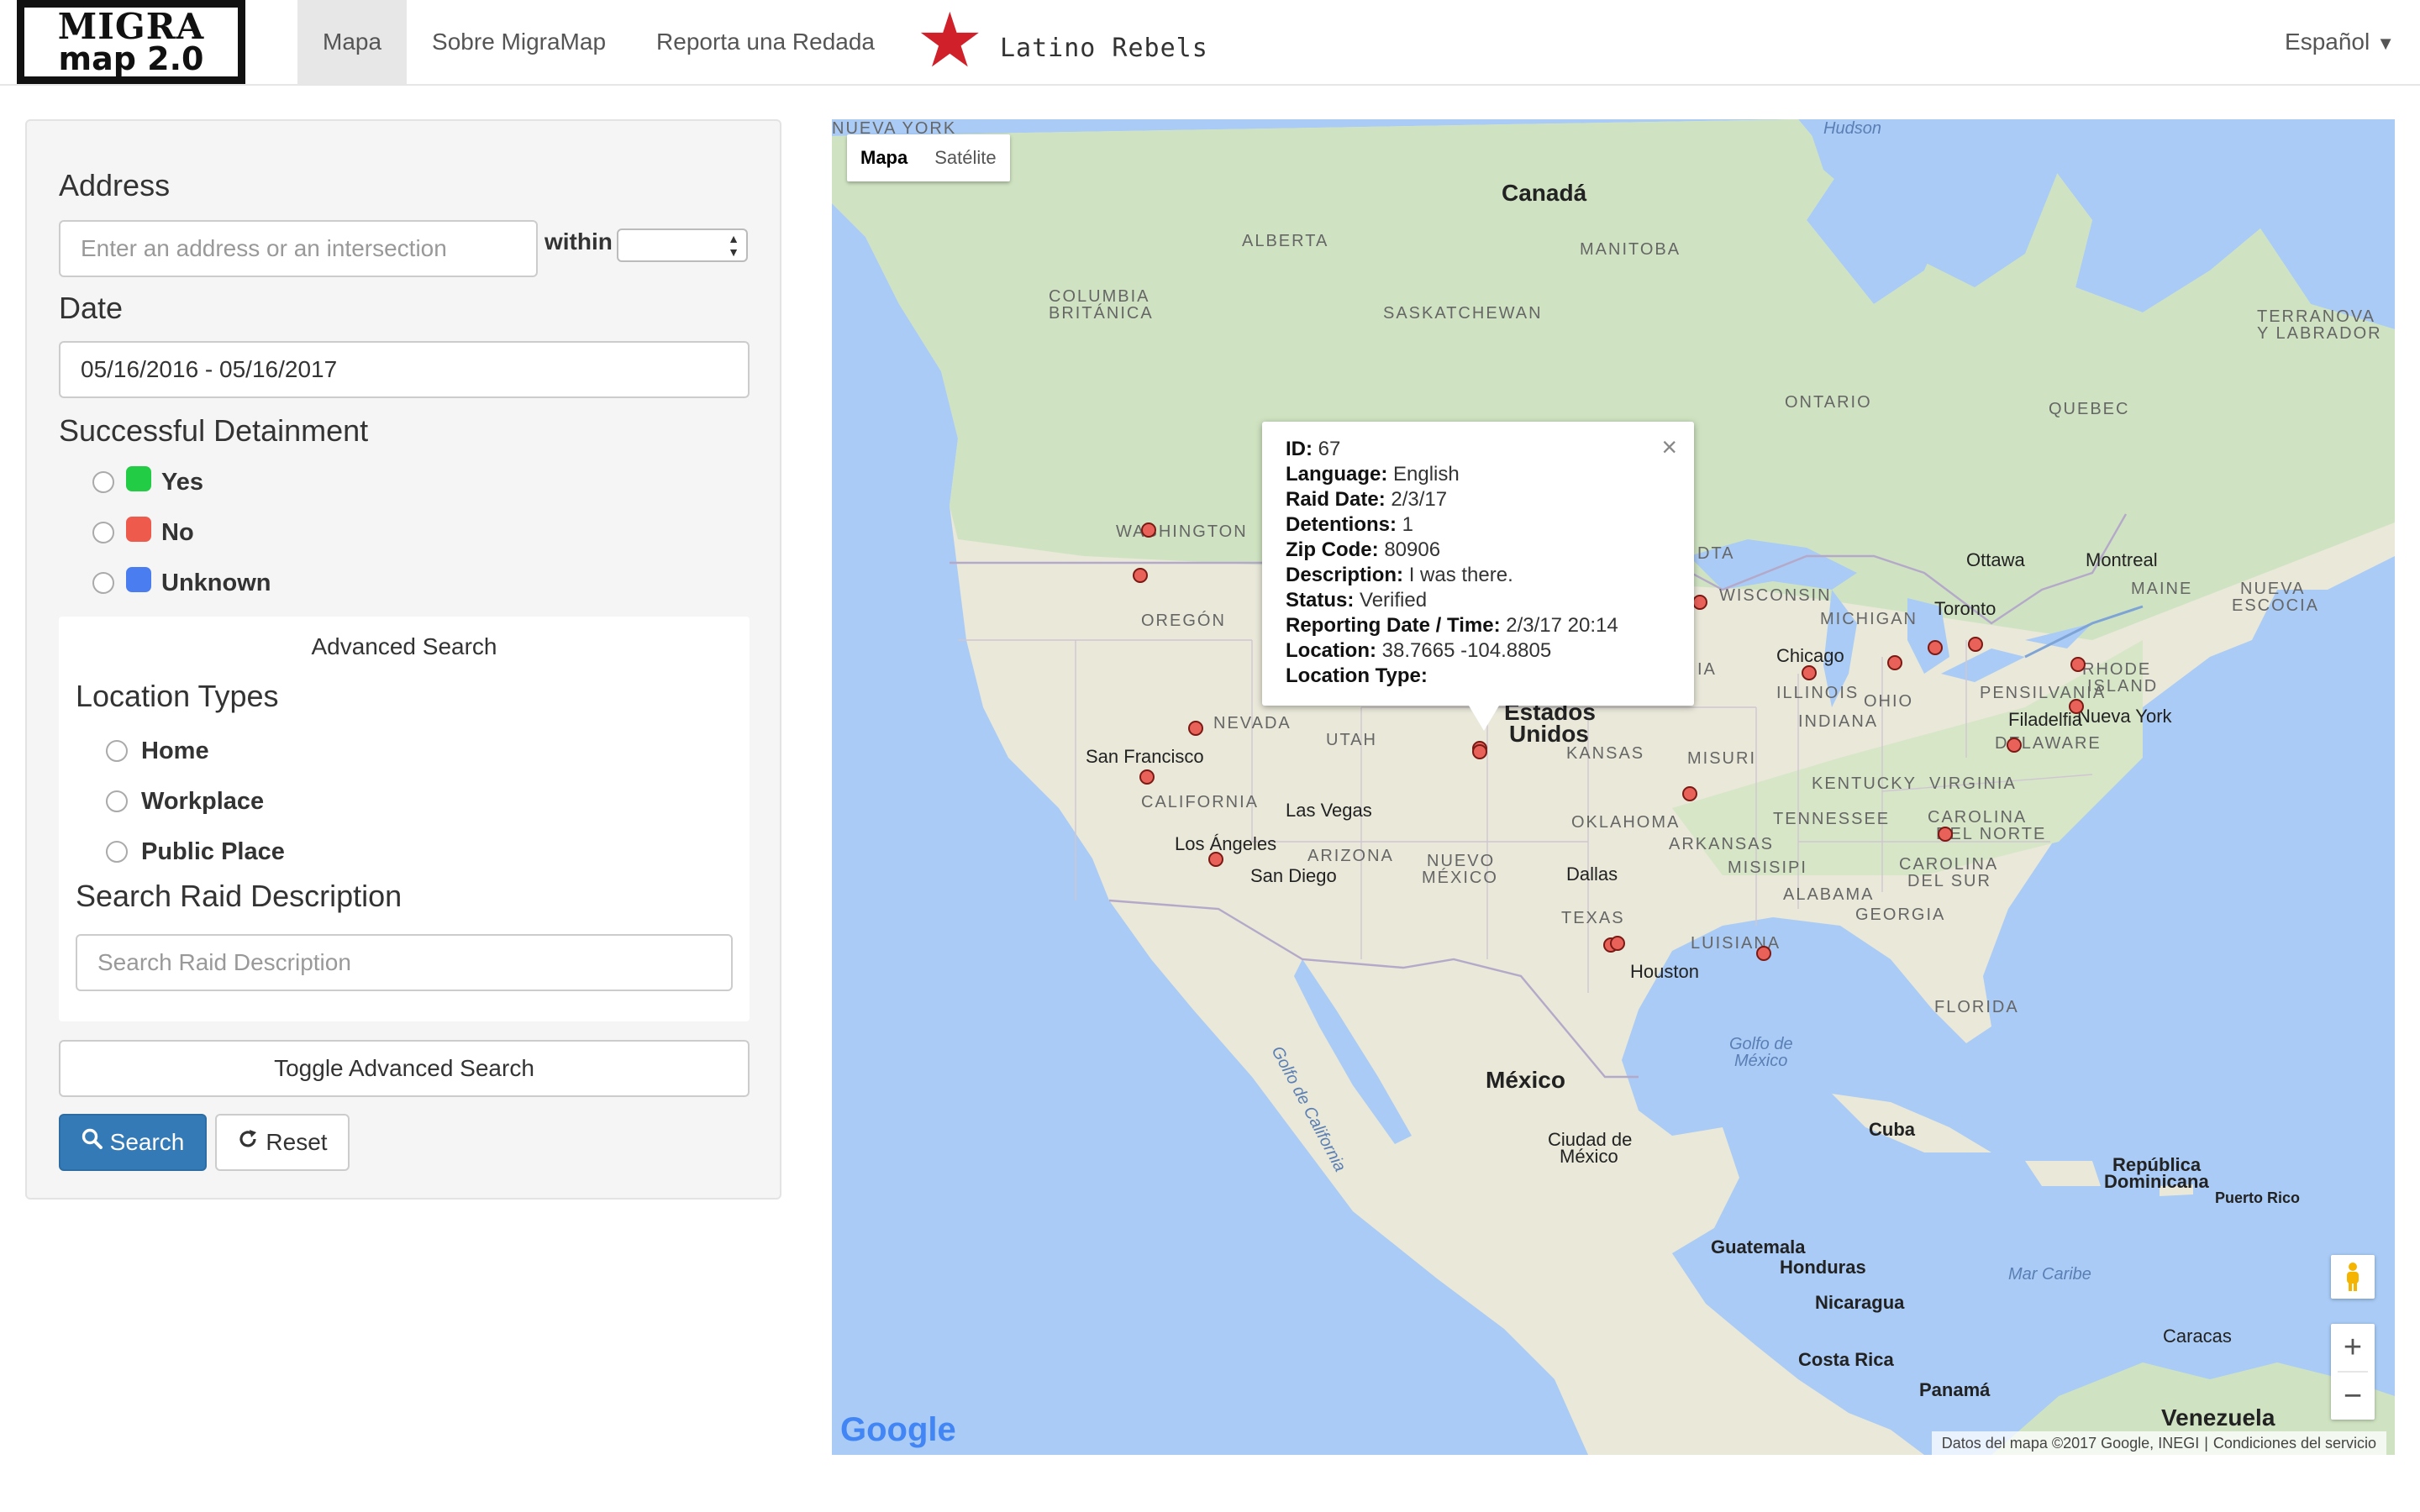 The height and width of the screenshot is (1512, 2420). What do you see at coordinates (1299, 449) in the screenshot?
I see `info-key: ID:` at bounding box center [1299, 449].